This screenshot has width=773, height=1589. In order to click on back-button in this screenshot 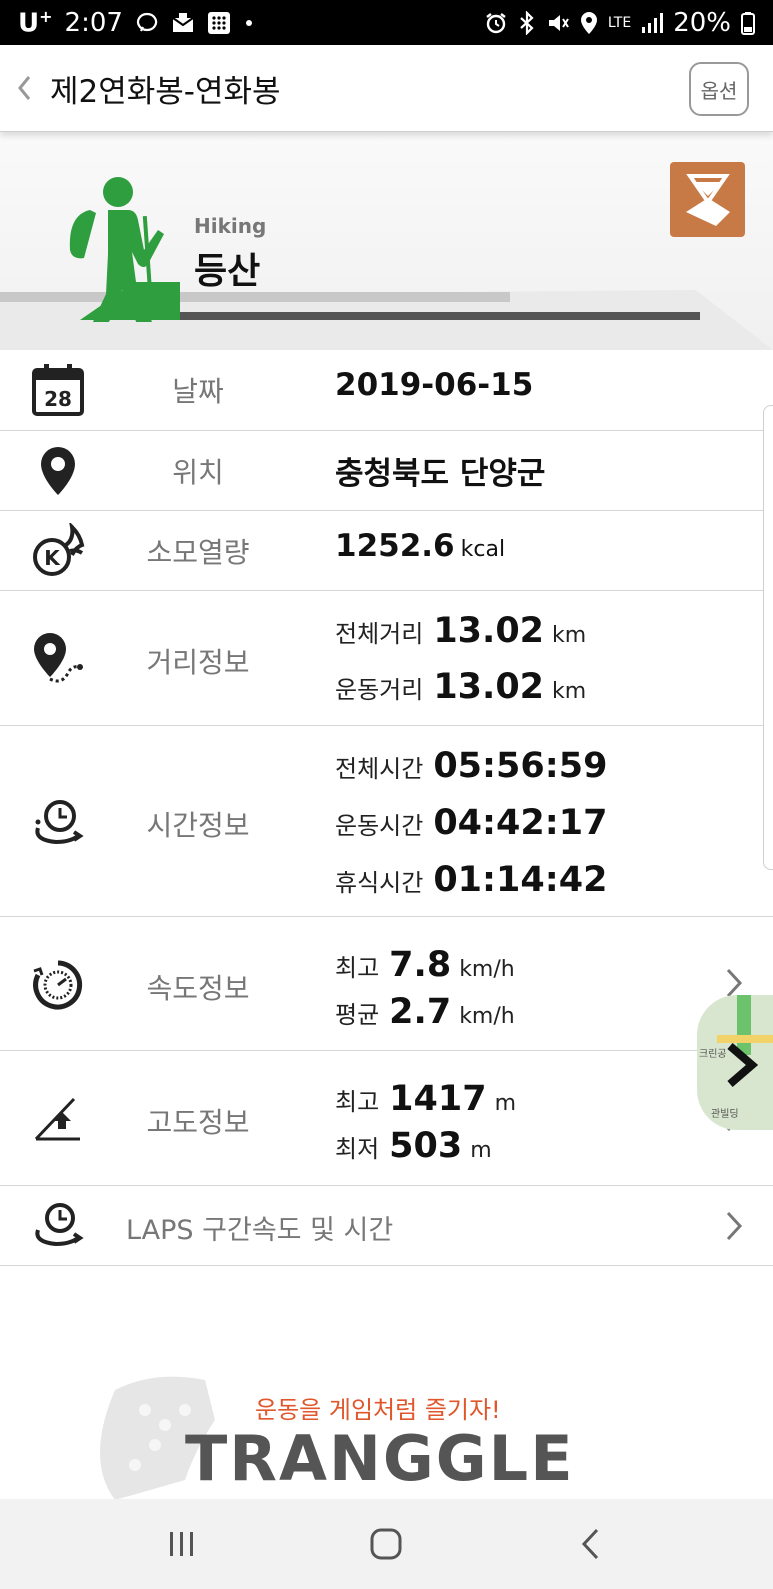, I will do `click(24, 88)`.